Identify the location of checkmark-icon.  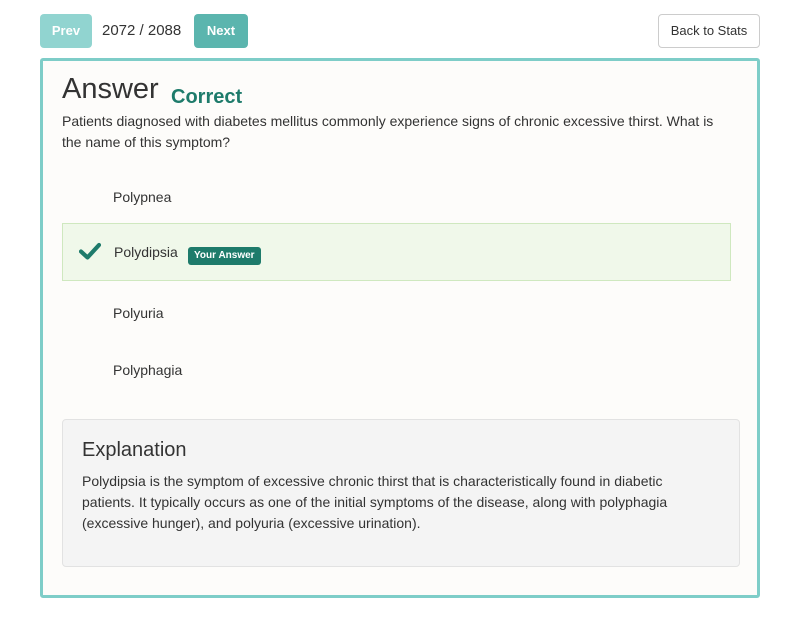
(90, 251).